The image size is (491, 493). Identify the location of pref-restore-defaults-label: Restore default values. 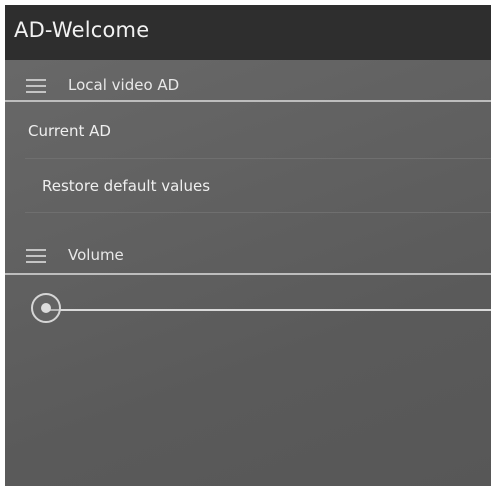
(126, 186).